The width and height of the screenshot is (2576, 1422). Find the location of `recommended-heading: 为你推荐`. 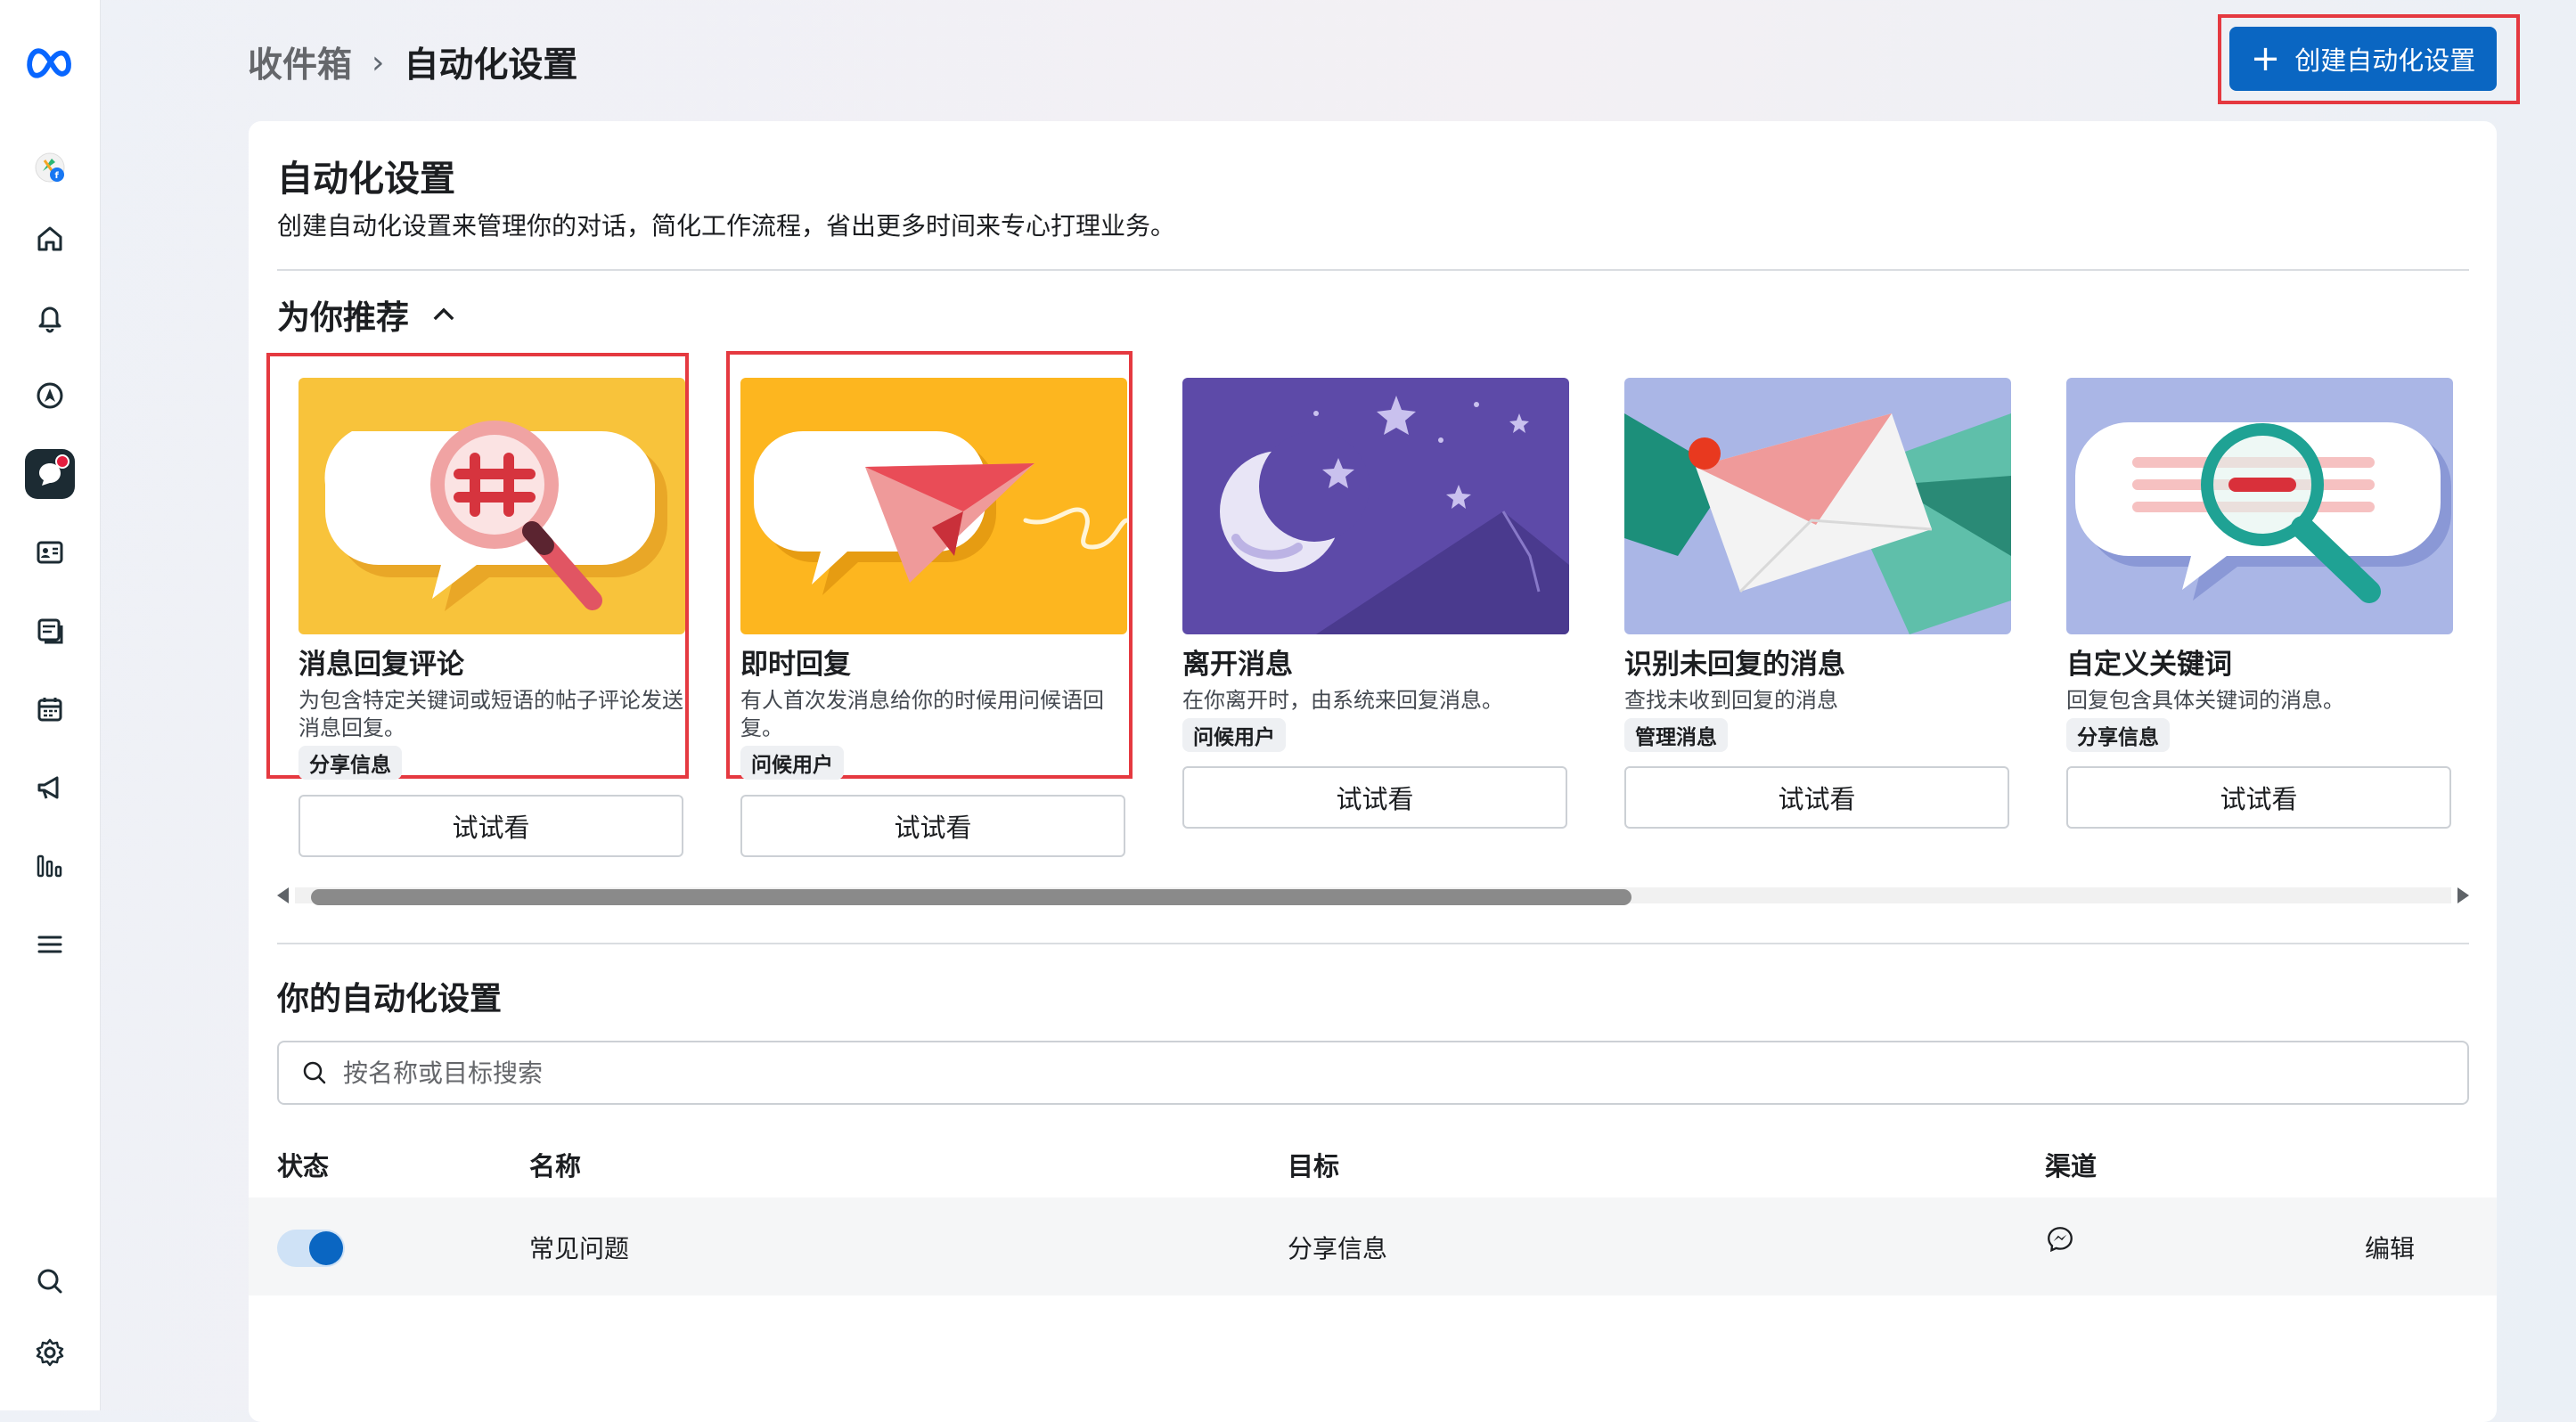

recommended-heading: 为你推荐 is located at coordinates (343, 317).